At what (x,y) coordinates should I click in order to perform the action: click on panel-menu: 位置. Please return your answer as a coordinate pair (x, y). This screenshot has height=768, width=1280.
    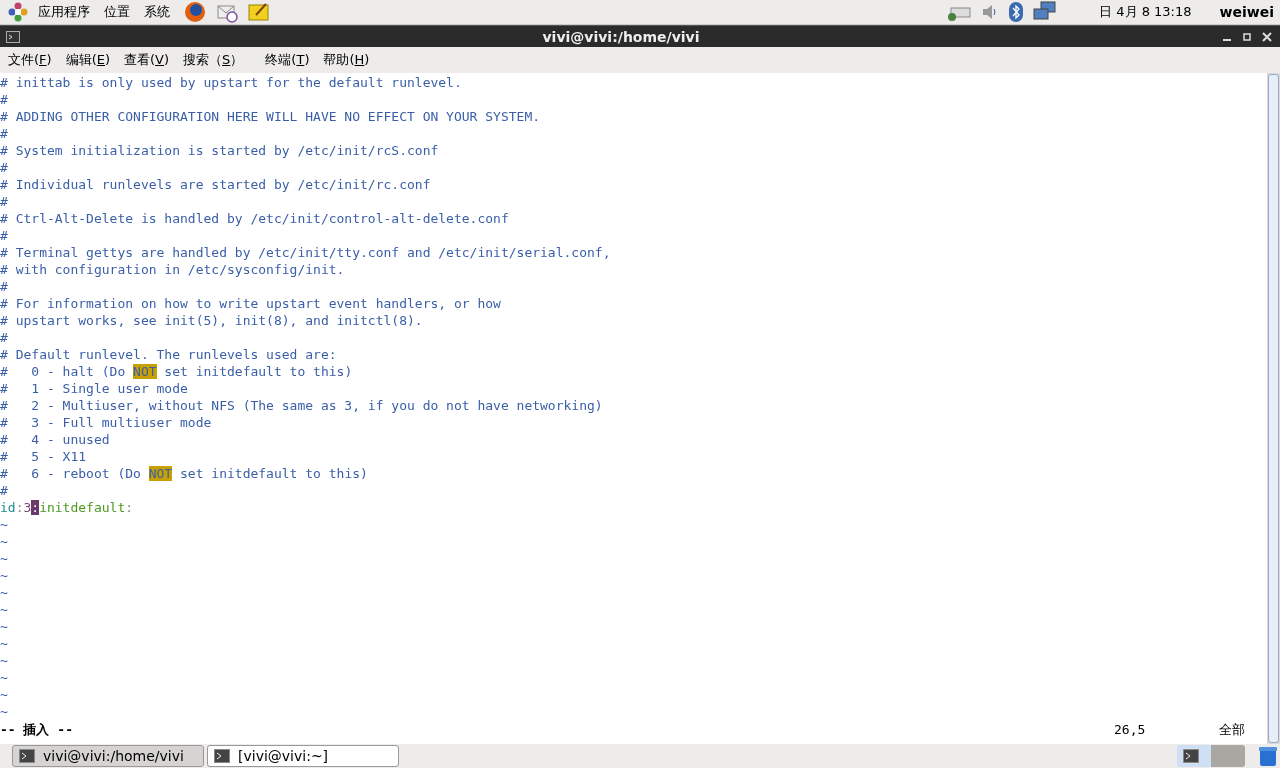
    Looking at the image, I should click on (117, 12).